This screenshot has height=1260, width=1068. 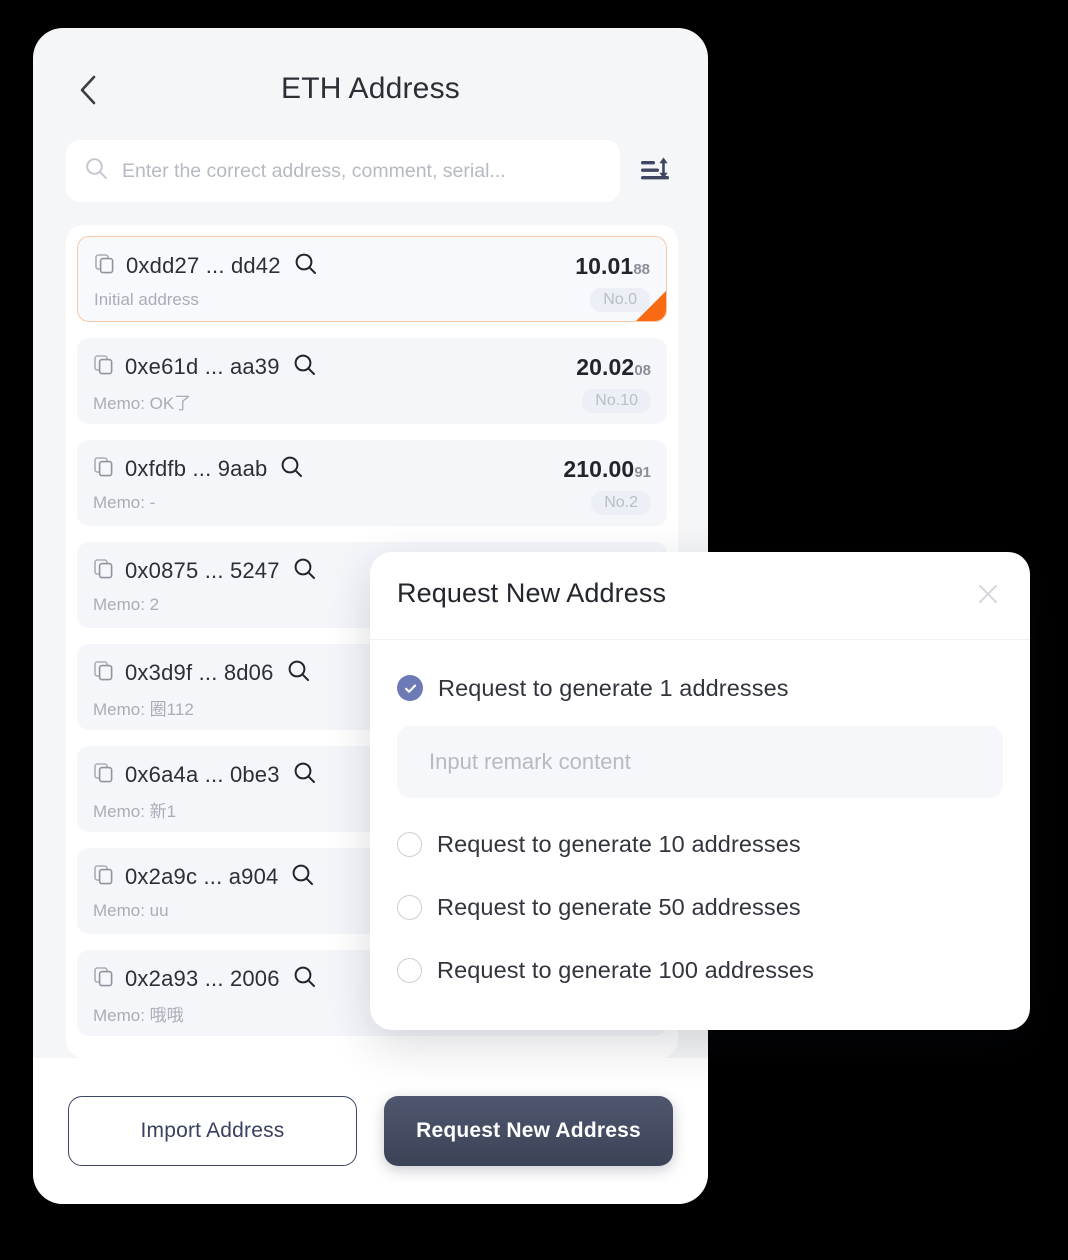 I want to click on close-icon, so click(x=988, y=596).